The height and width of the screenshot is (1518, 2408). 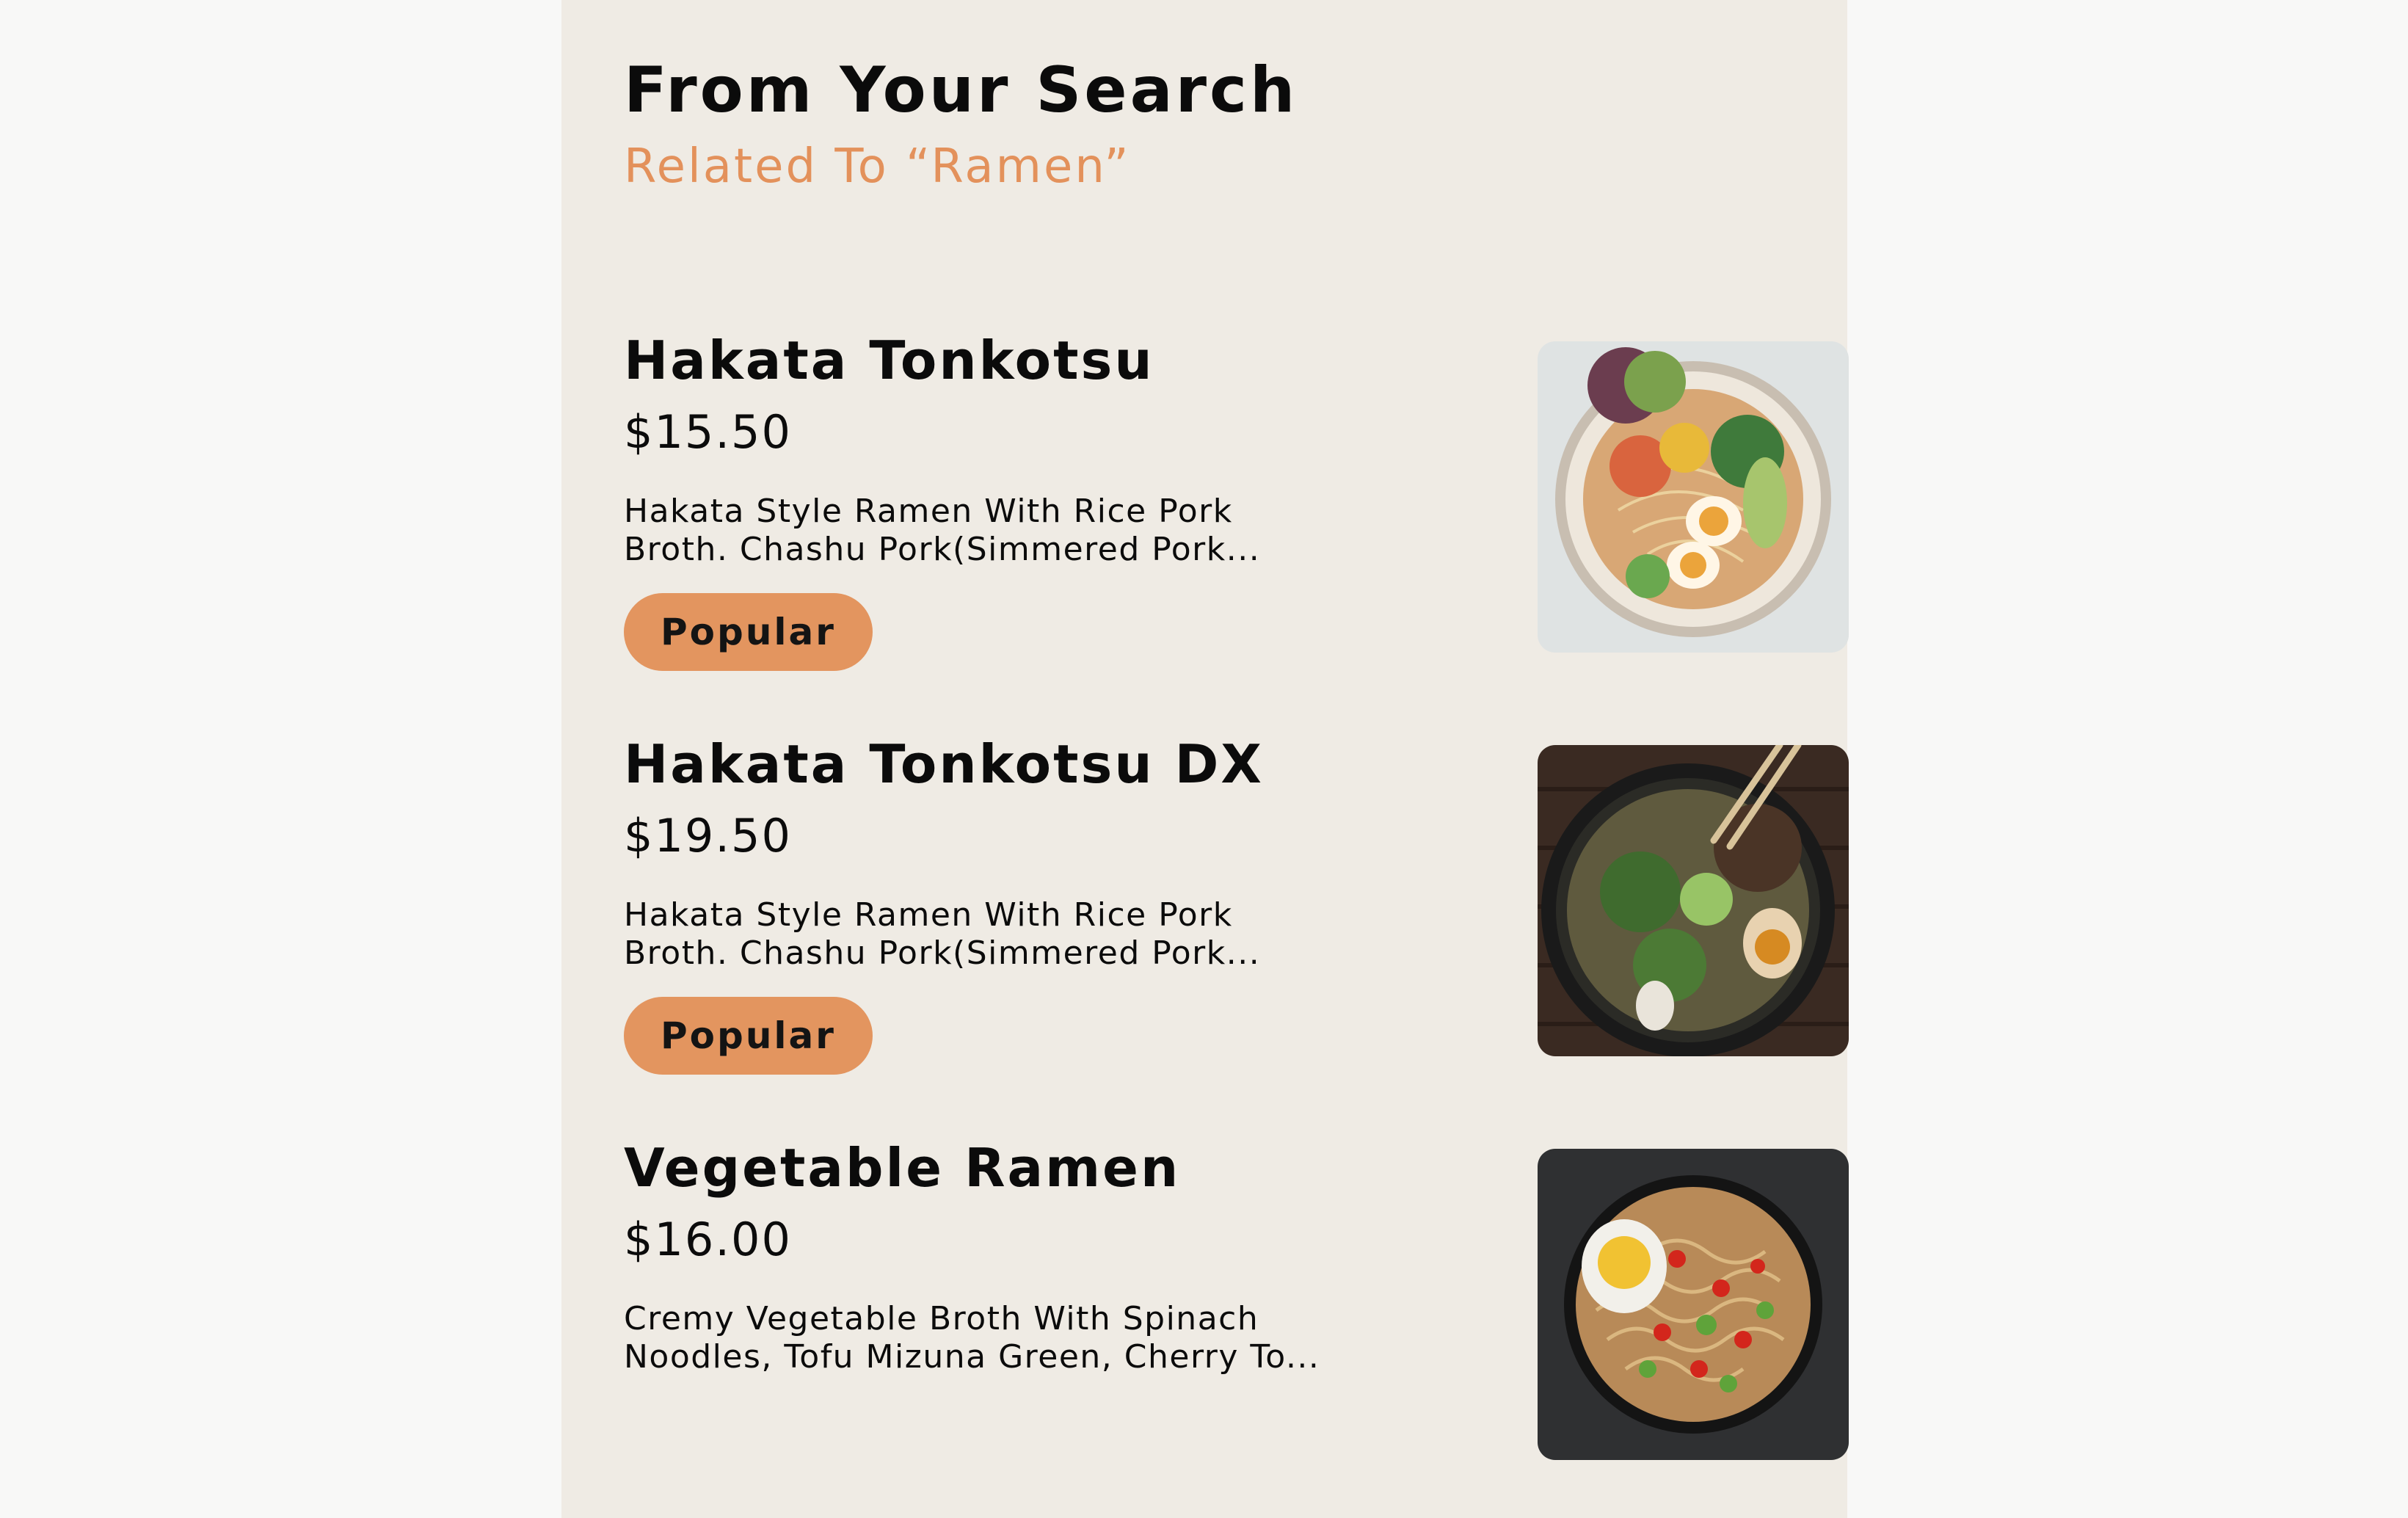 I want to click on menu-item-price: $16.00, so click(x=708, y=1239).